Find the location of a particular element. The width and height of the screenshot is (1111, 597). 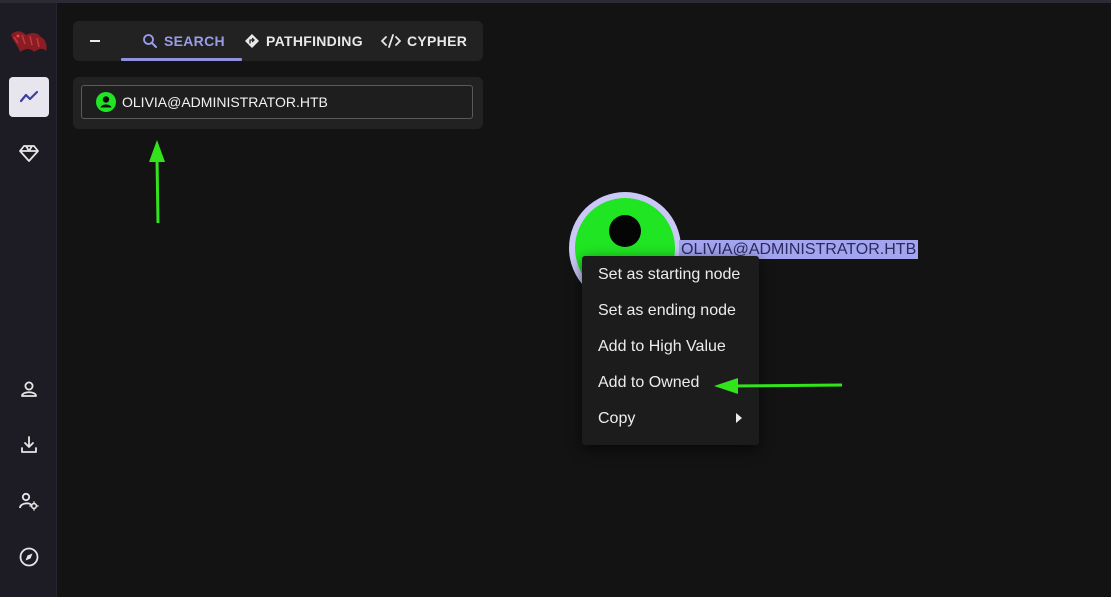

top-border is located at coordinates (555, 1).